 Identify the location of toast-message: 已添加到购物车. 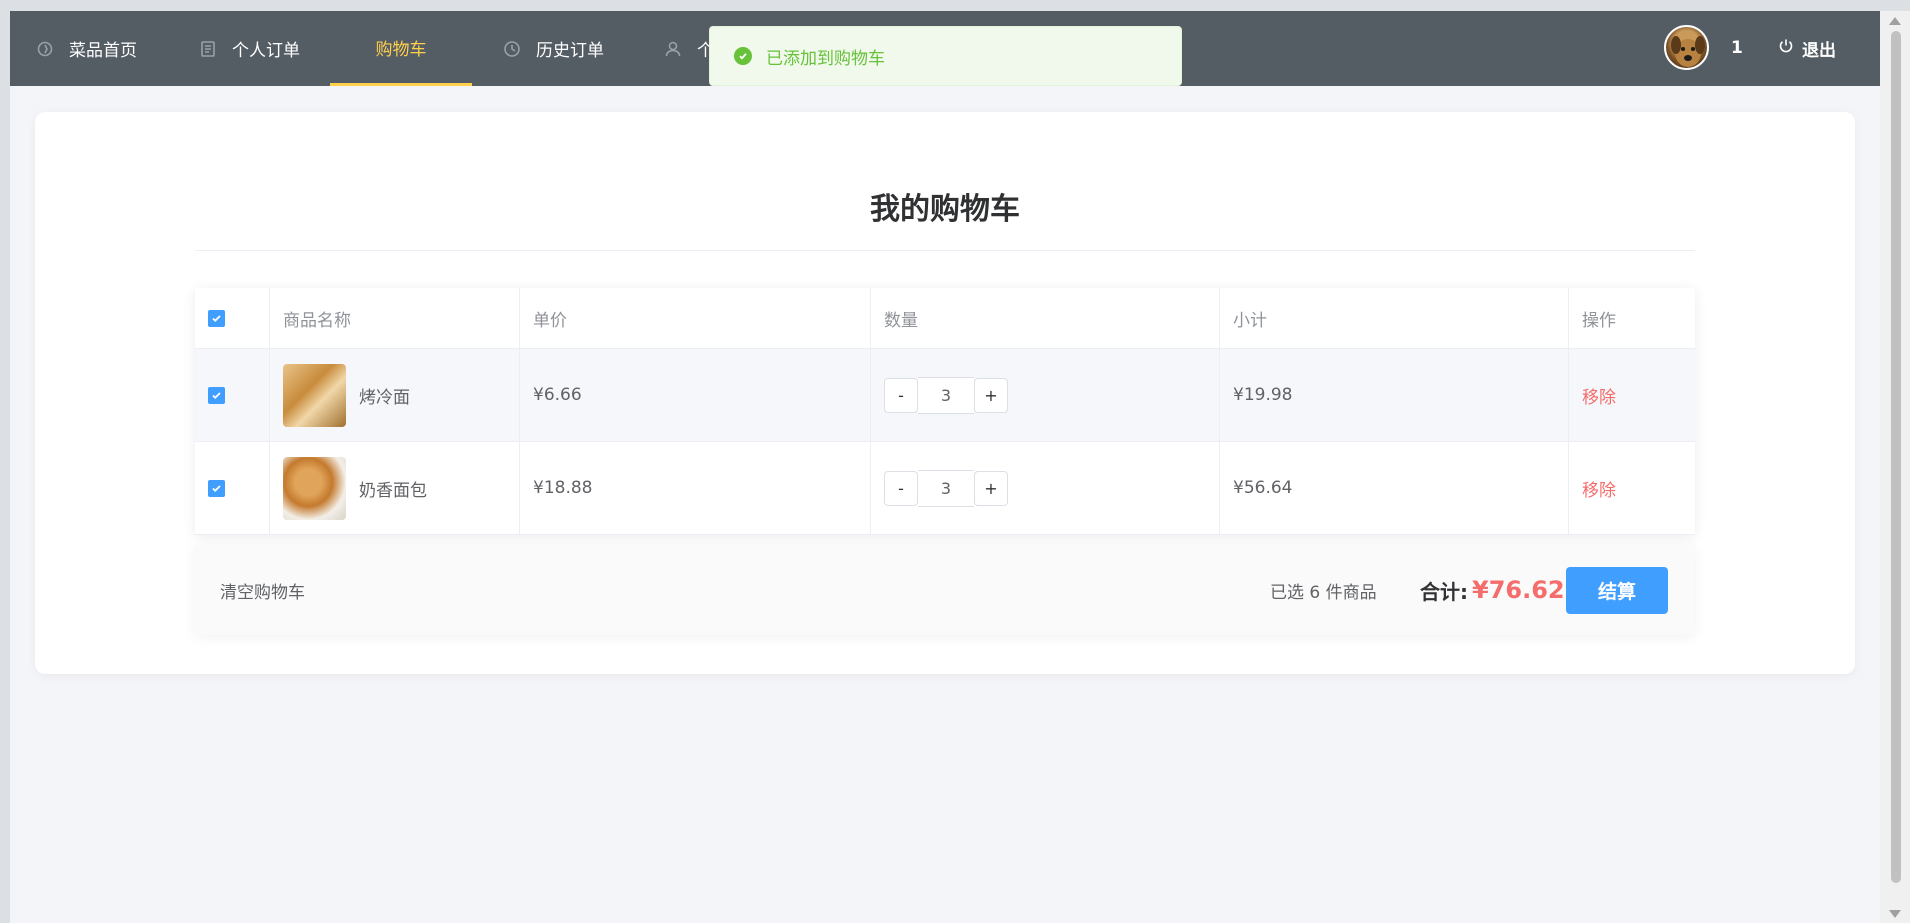
(825, 58).